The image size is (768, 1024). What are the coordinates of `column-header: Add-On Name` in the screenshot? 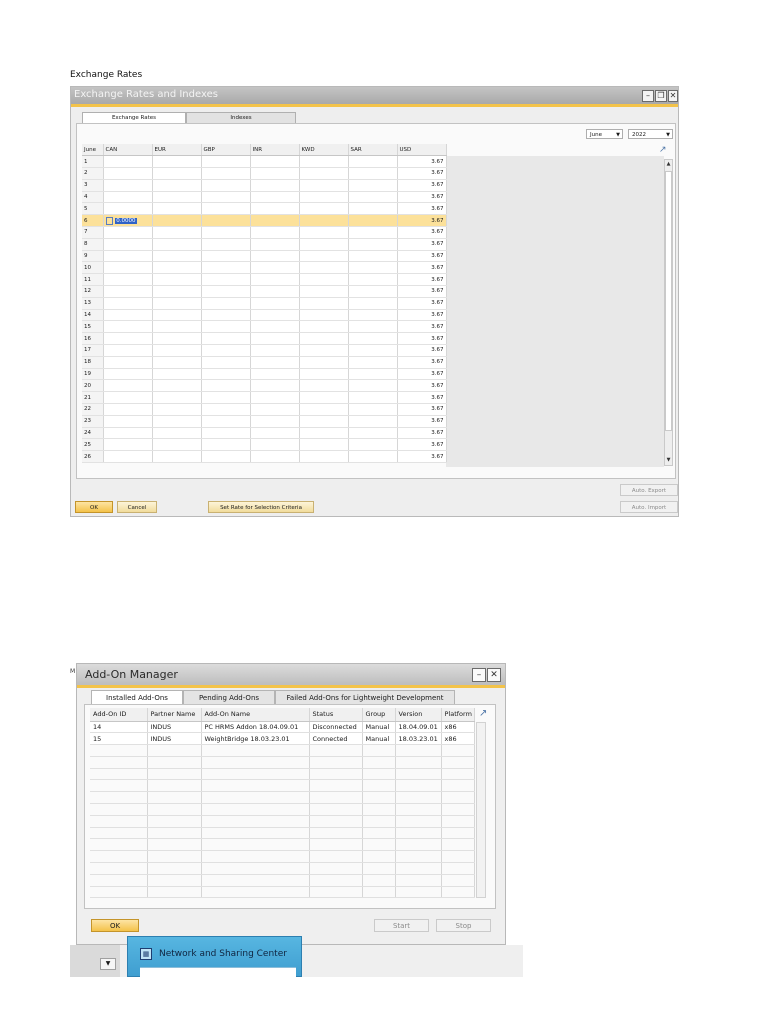 It's located at (255, 715).